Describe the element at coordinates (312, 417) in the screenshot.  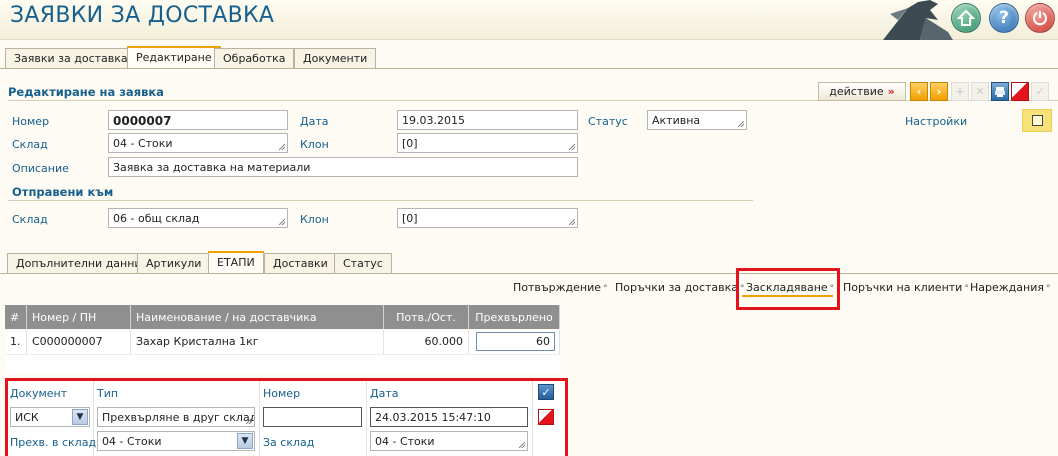
I see `doc-number-input` at that location.